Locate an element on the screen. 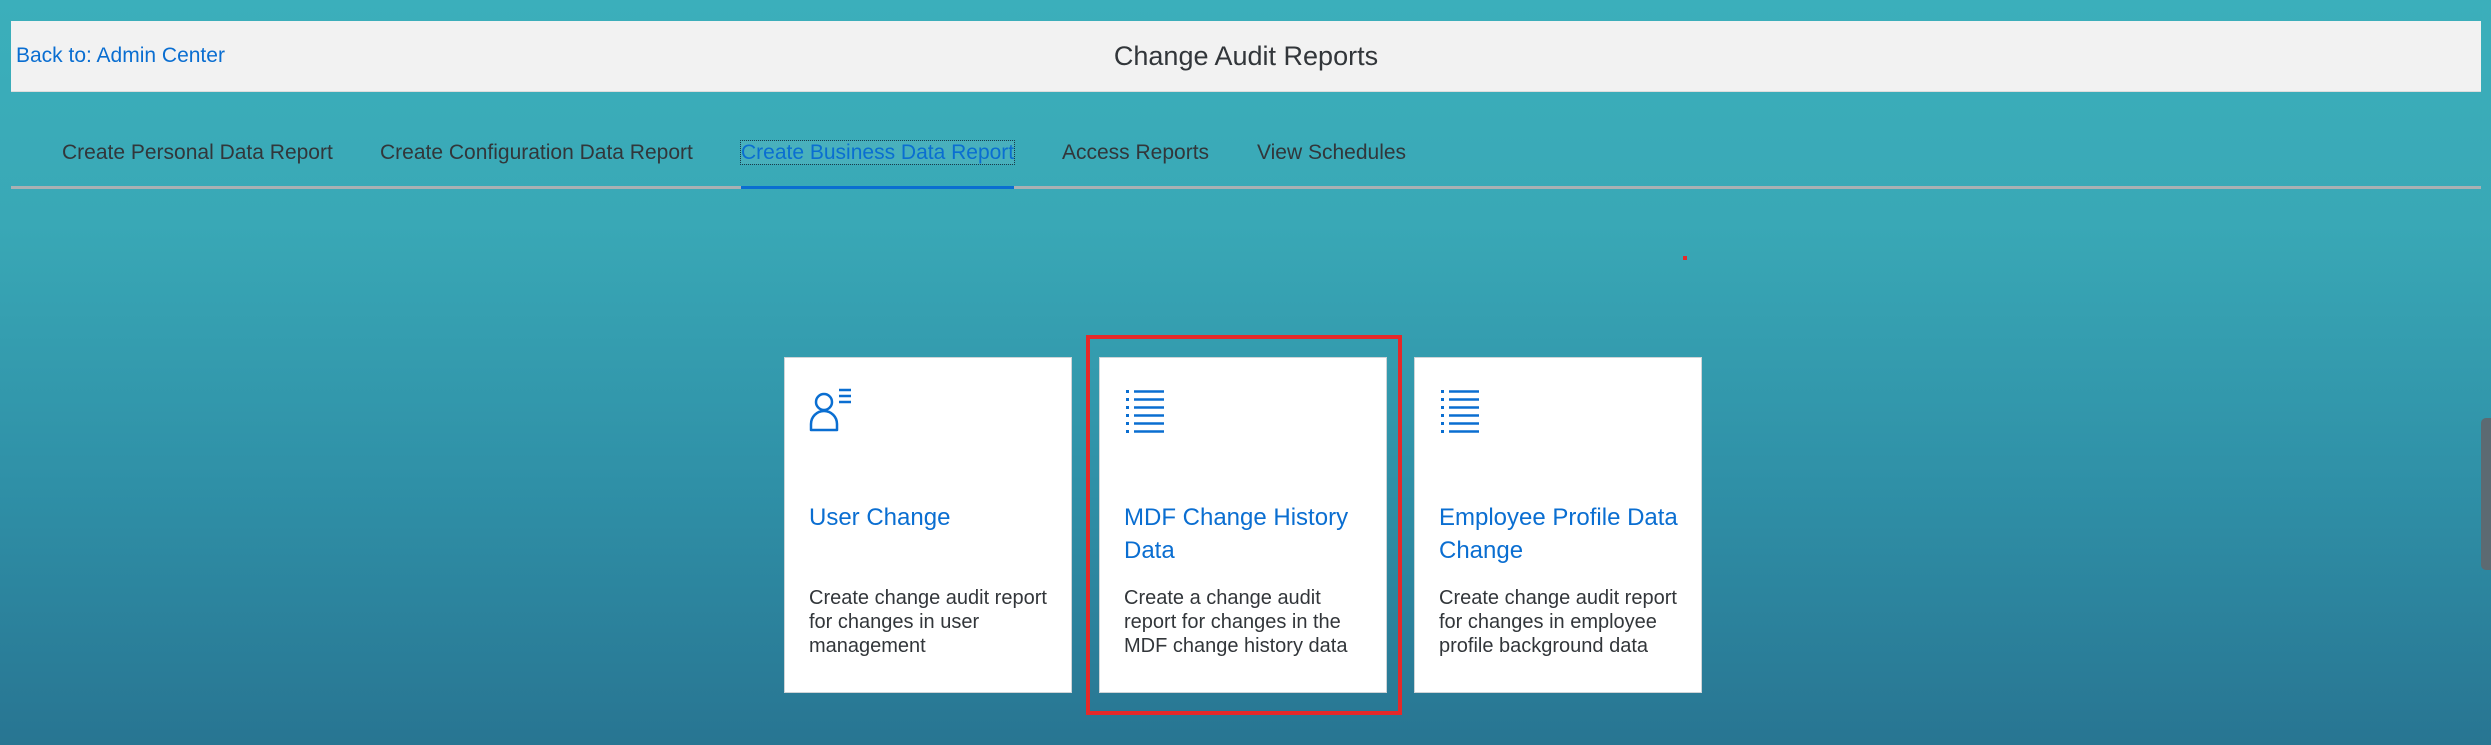  tab-label: Create Business Data Report is located at coordinates (877, 152).